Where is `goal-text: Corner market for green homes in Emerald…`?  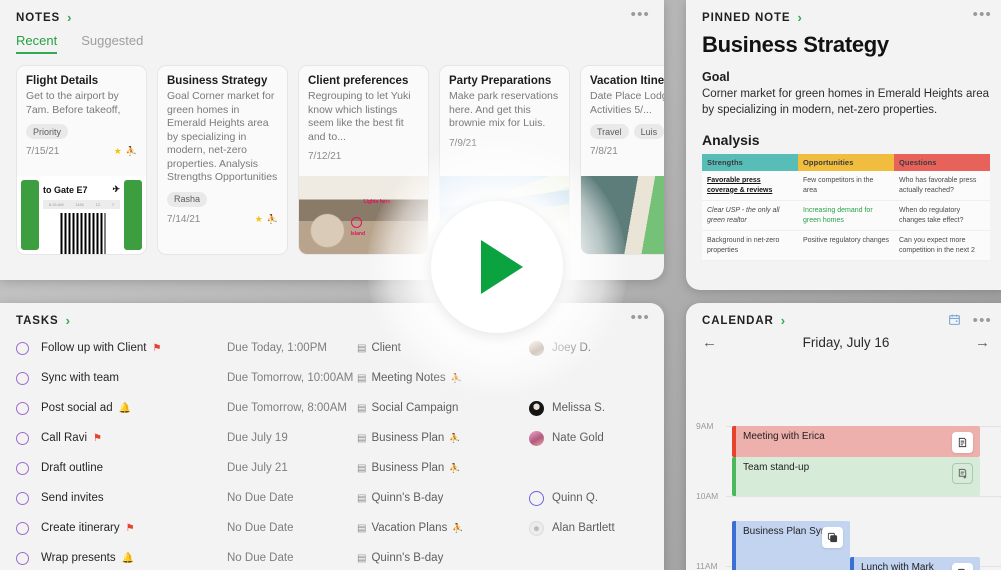 goal-text: Corner market for green homes in Emerald… is located at coordinates (845, 102).